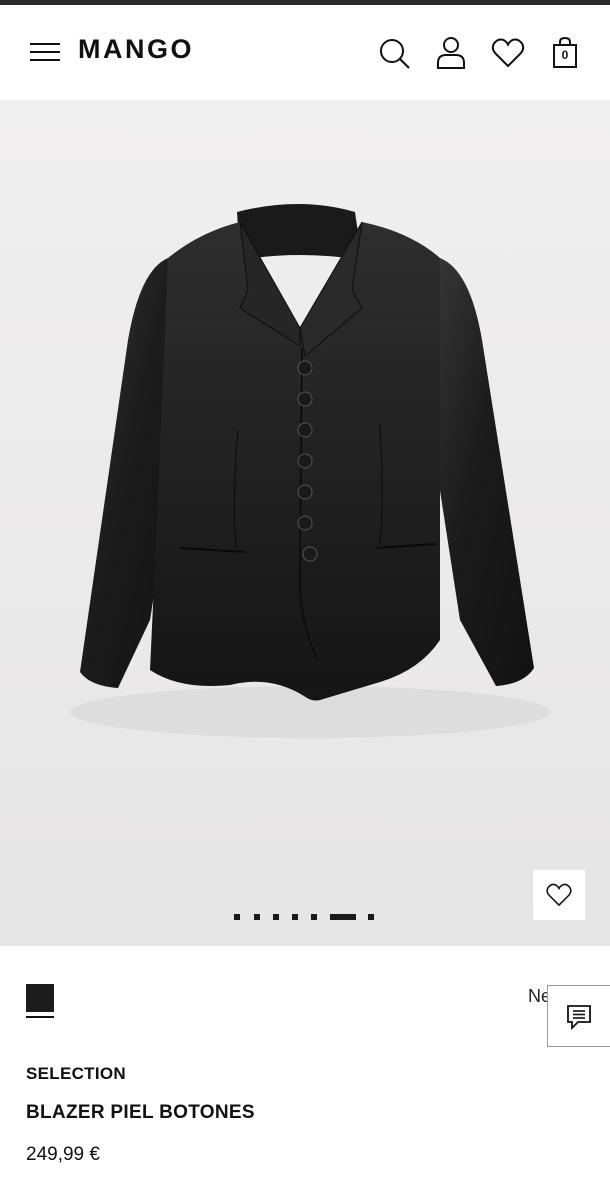 The height and width of the screenshot is (1200, 610). What do you see at coordinates (45, 44) in the screenshot?
I see `menu-icon-bar-top` at bounding box center [45, 44].